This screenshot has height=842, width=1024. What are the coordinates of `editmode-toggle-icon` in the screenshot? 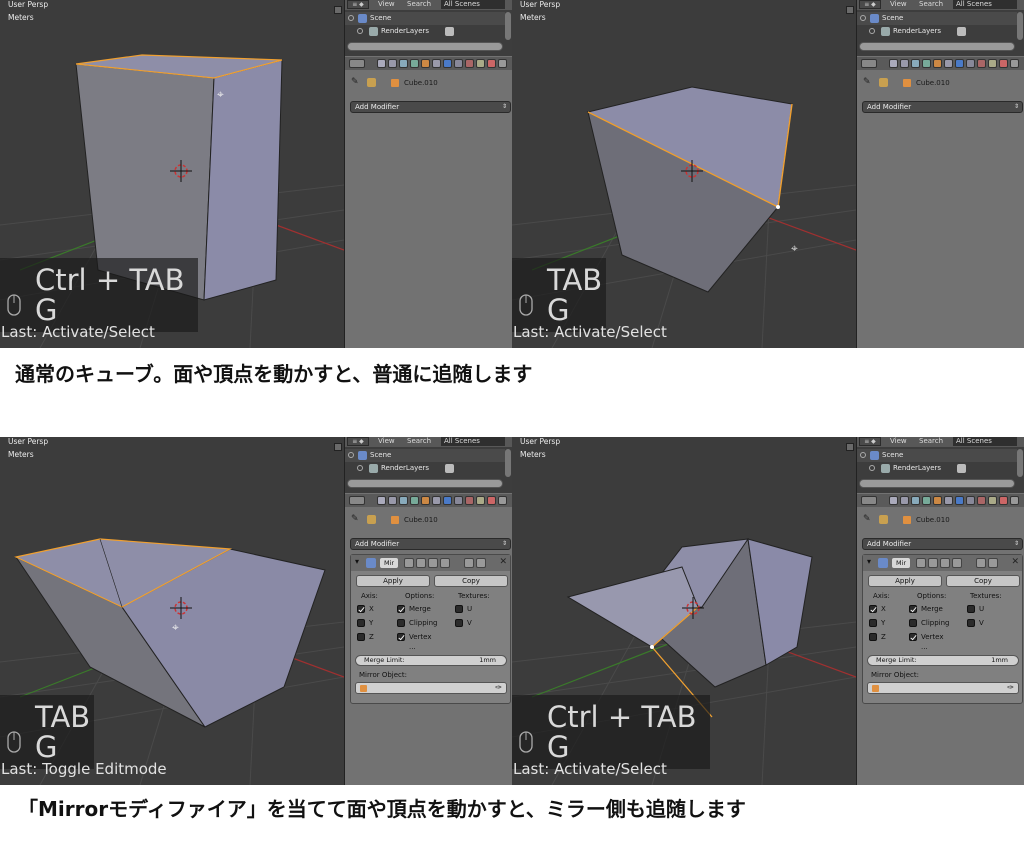 It's located at (433, 563).